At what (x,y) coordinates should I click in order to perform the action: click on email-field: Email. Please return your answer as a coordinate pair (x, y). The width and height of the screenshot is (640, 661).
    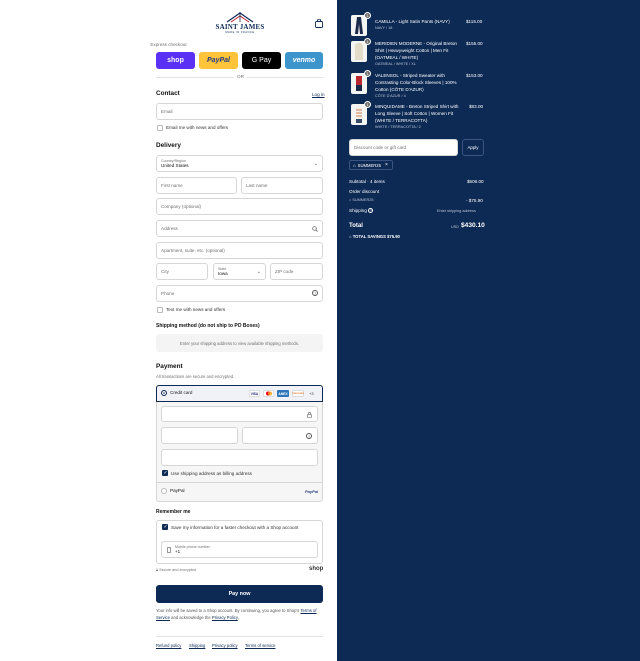
    Looking at the image, I should click on (239, 111).